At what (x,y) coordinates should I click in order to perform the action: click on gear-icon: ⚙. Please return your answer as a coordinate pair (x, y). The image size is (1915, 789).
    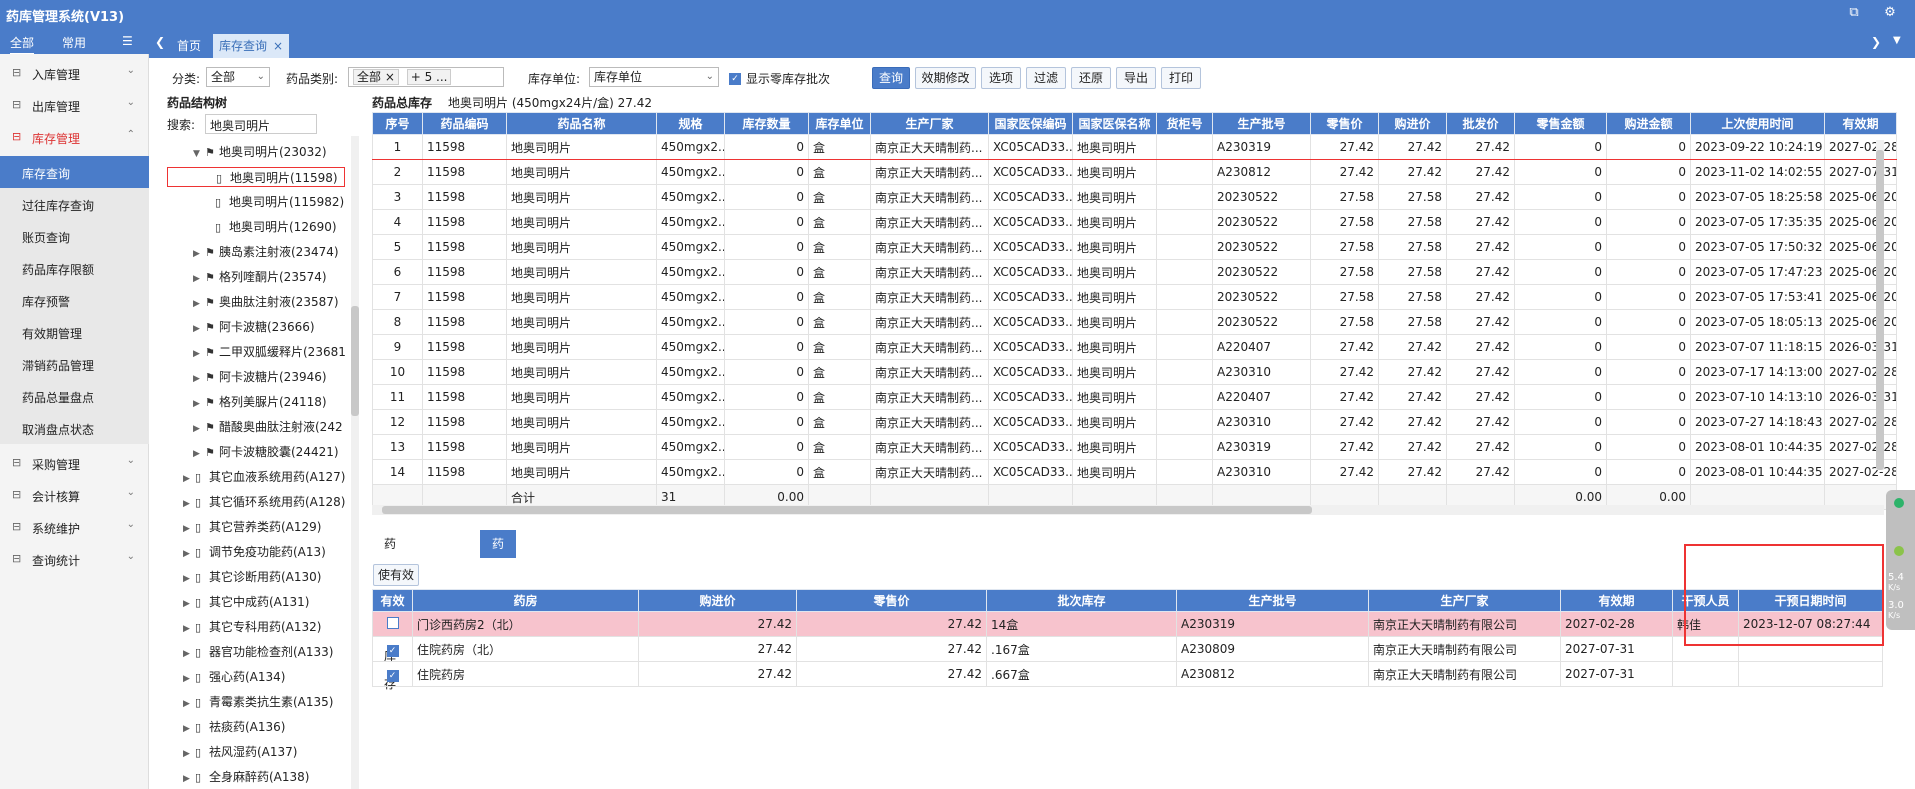
    Looking at the image, I should click on (1890, 13).